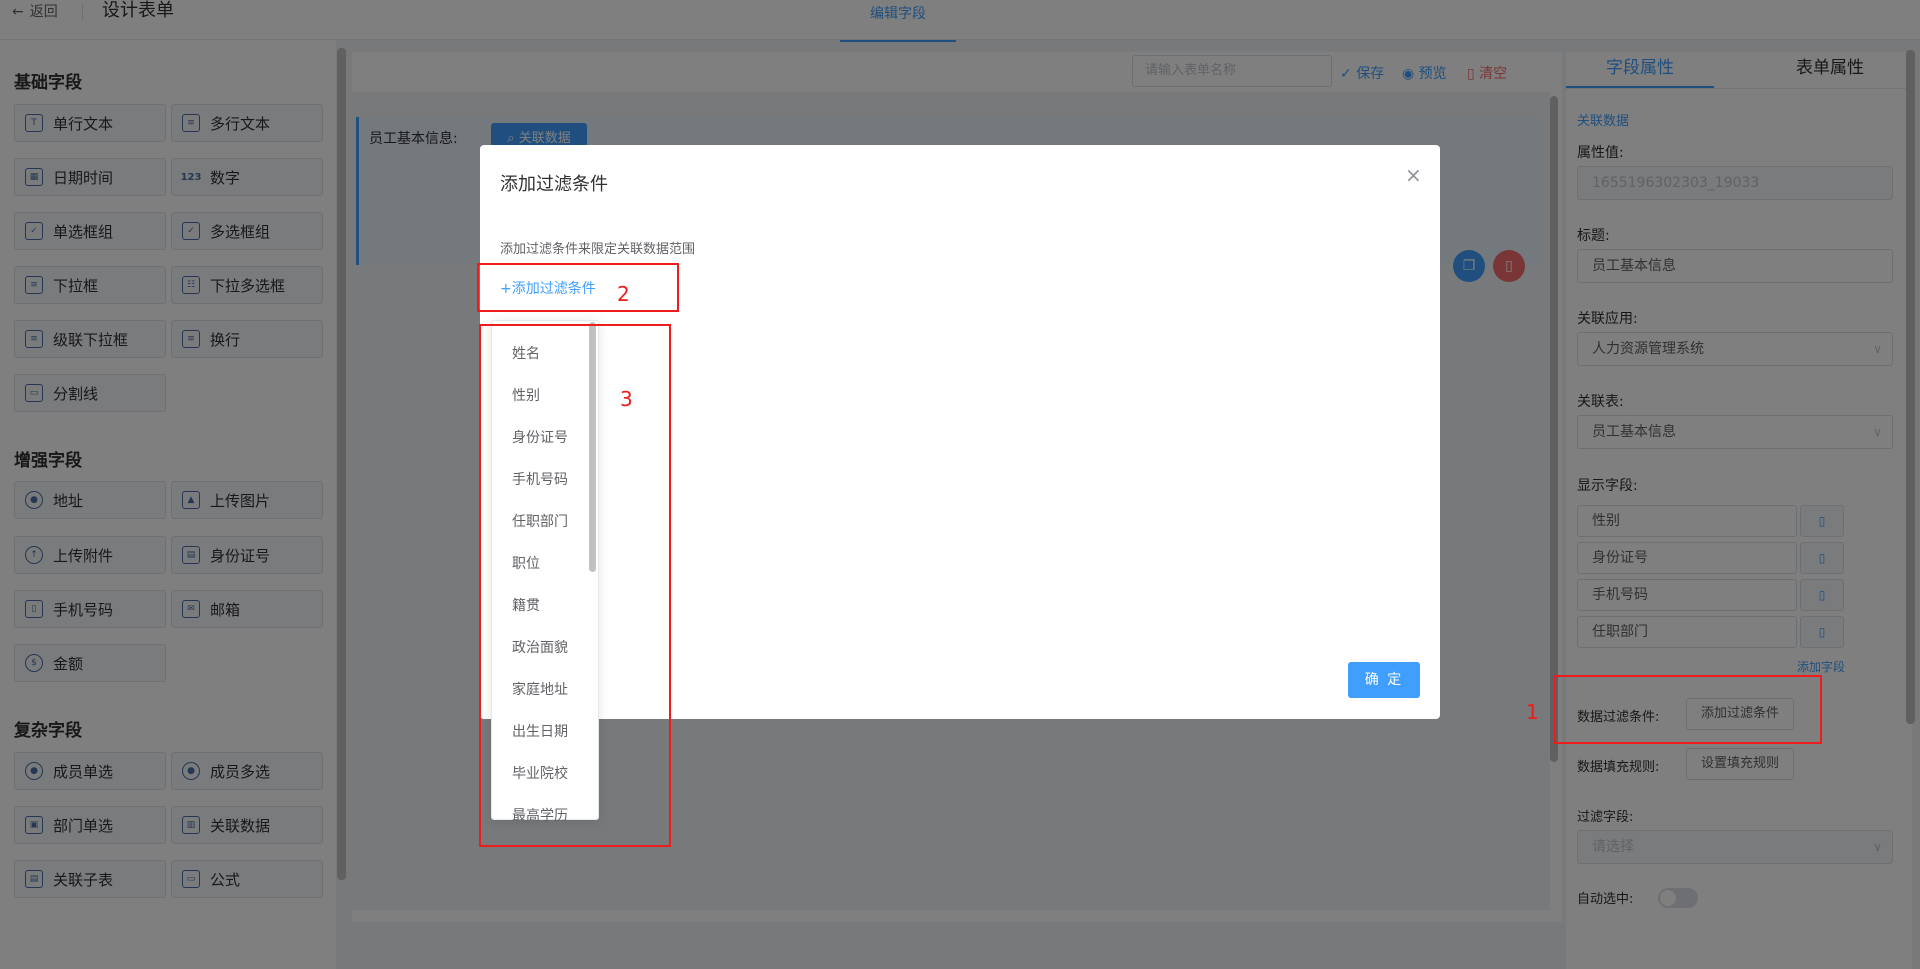  I want to click on confirm-button: 确 定, so click(1384, 680).